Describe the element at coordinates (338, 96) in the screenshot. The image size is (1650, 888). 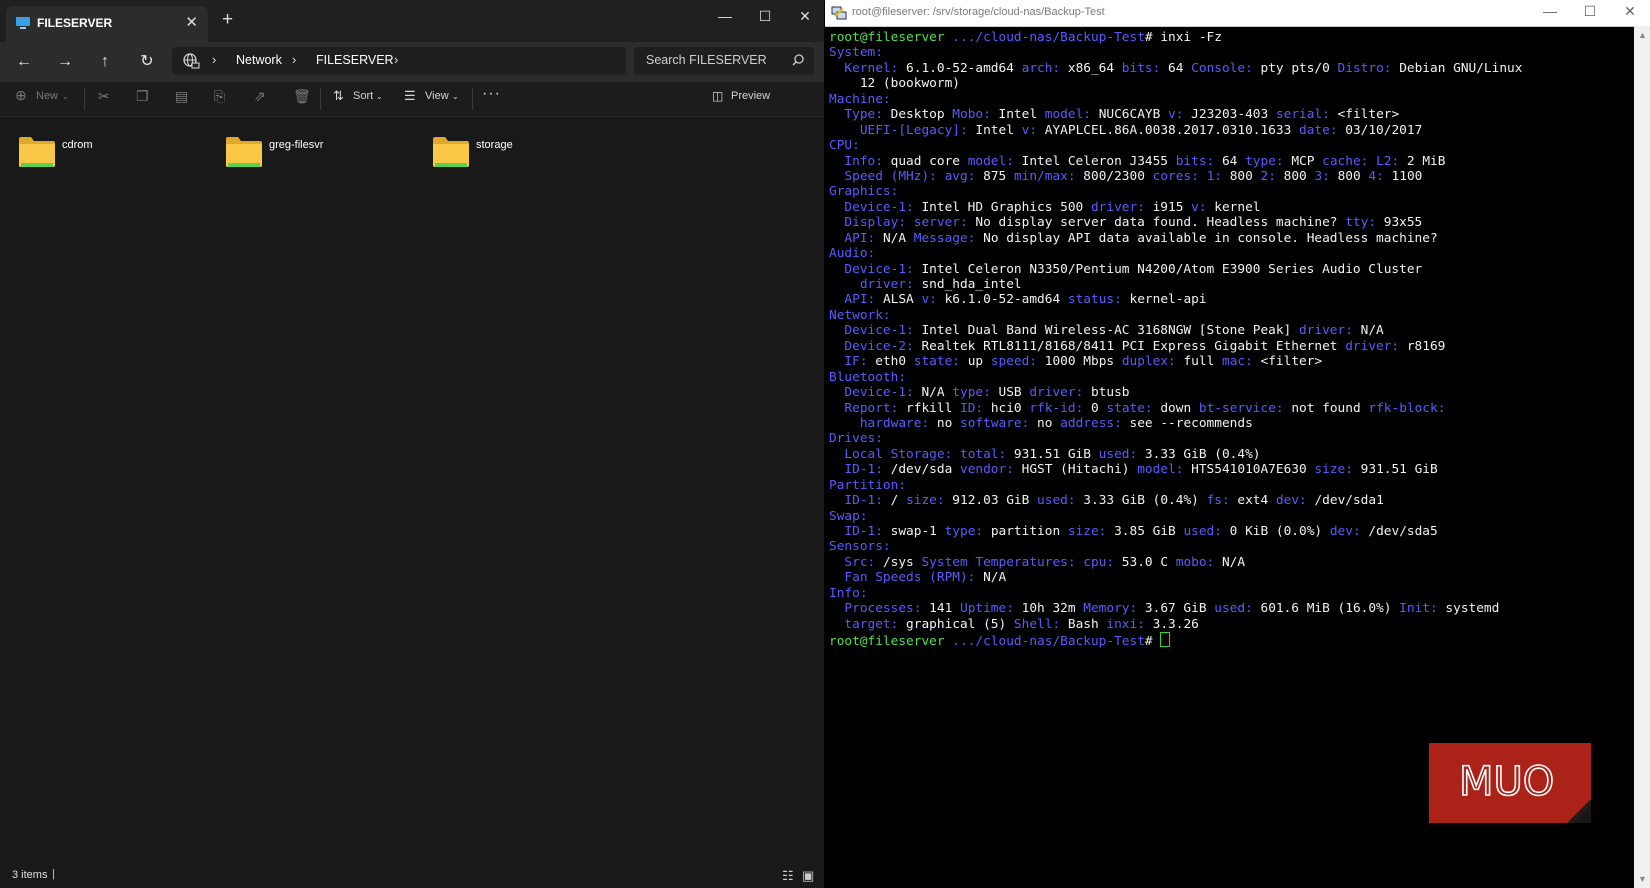
I see `sort-icon: ⇅` at that location.